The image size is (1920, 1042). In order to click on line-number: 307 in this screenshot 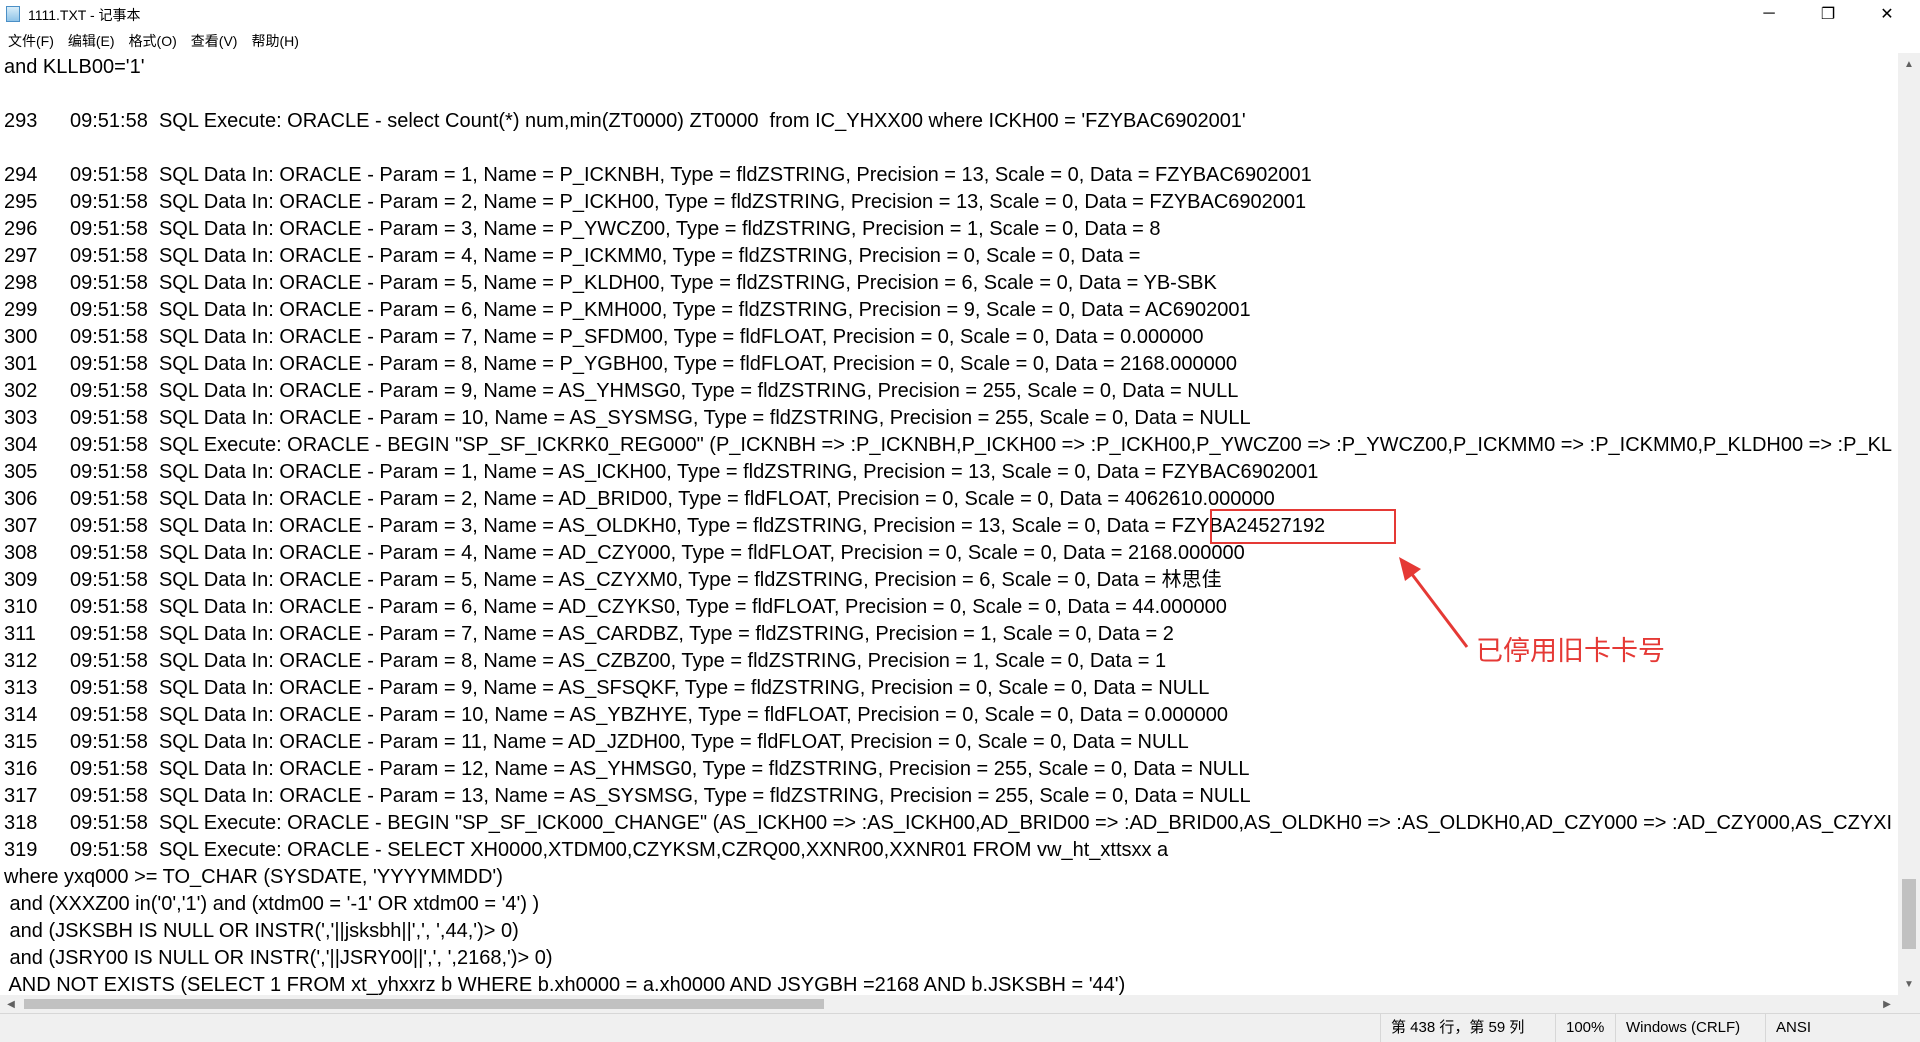, I will do `click(21, 526)`.